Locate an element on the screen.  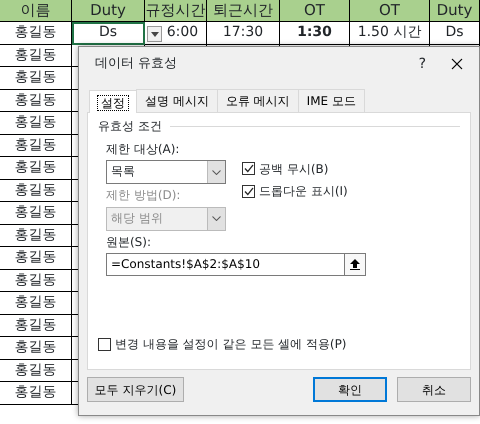
table-cell-text: 1.50 시간 is located at coordinates (390, 32).